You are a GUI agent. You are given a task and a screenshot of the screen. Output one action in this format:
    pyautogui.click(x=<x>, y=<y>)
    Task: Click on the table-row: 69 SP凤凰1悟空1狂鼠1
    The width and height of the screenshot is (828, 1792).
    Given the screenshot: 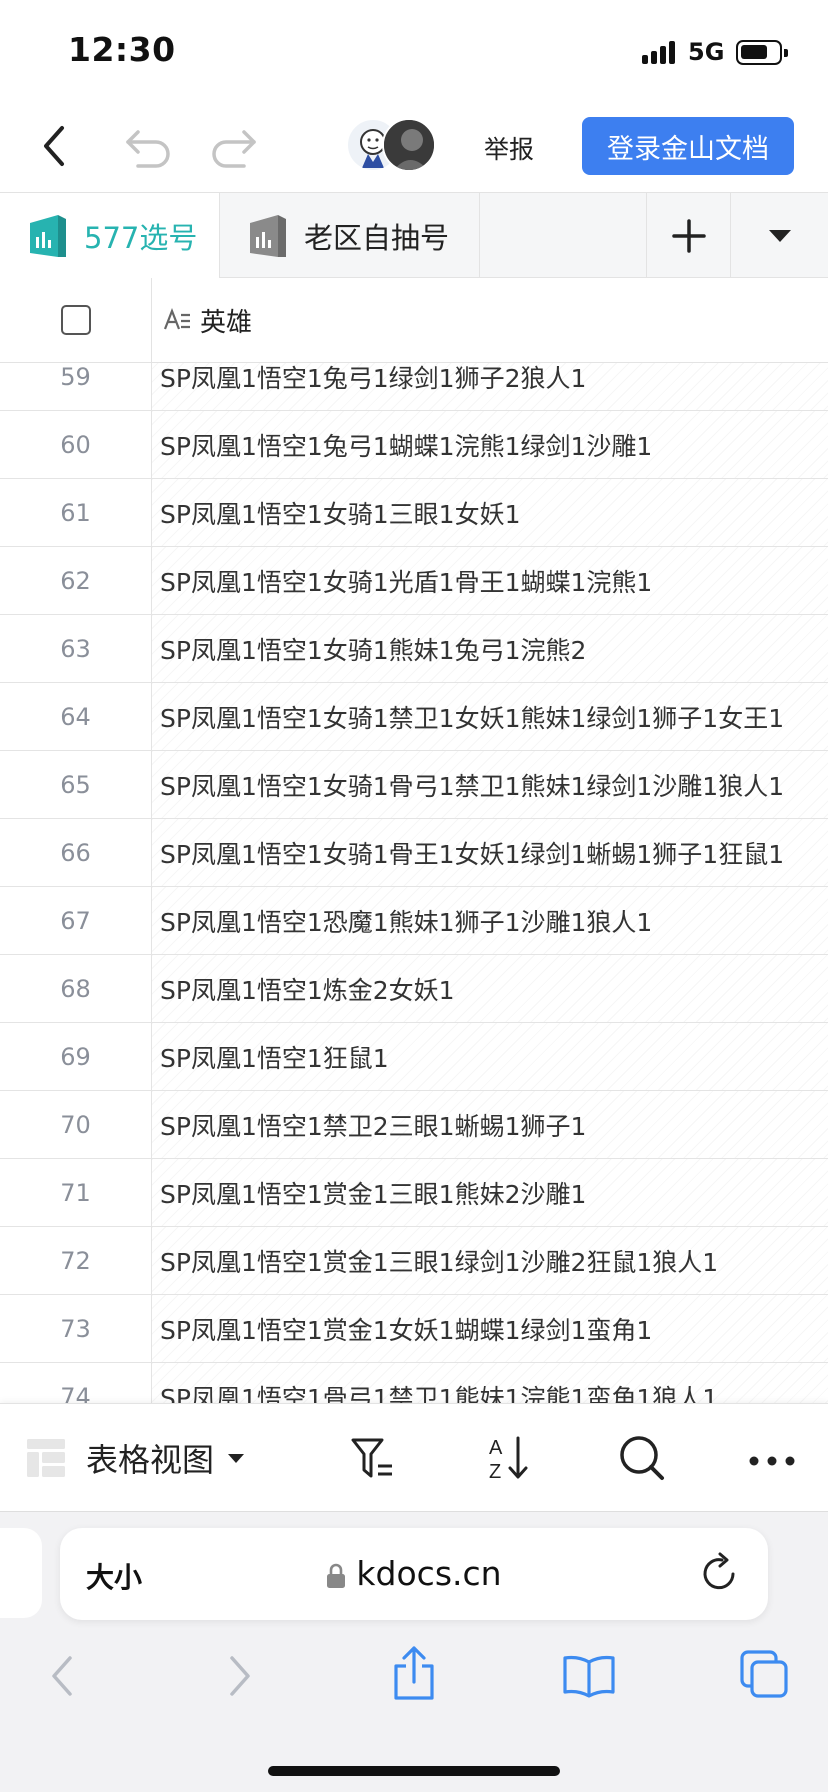 What is the action you would take?
    pyautogui.click(x=414, y=1057)
    